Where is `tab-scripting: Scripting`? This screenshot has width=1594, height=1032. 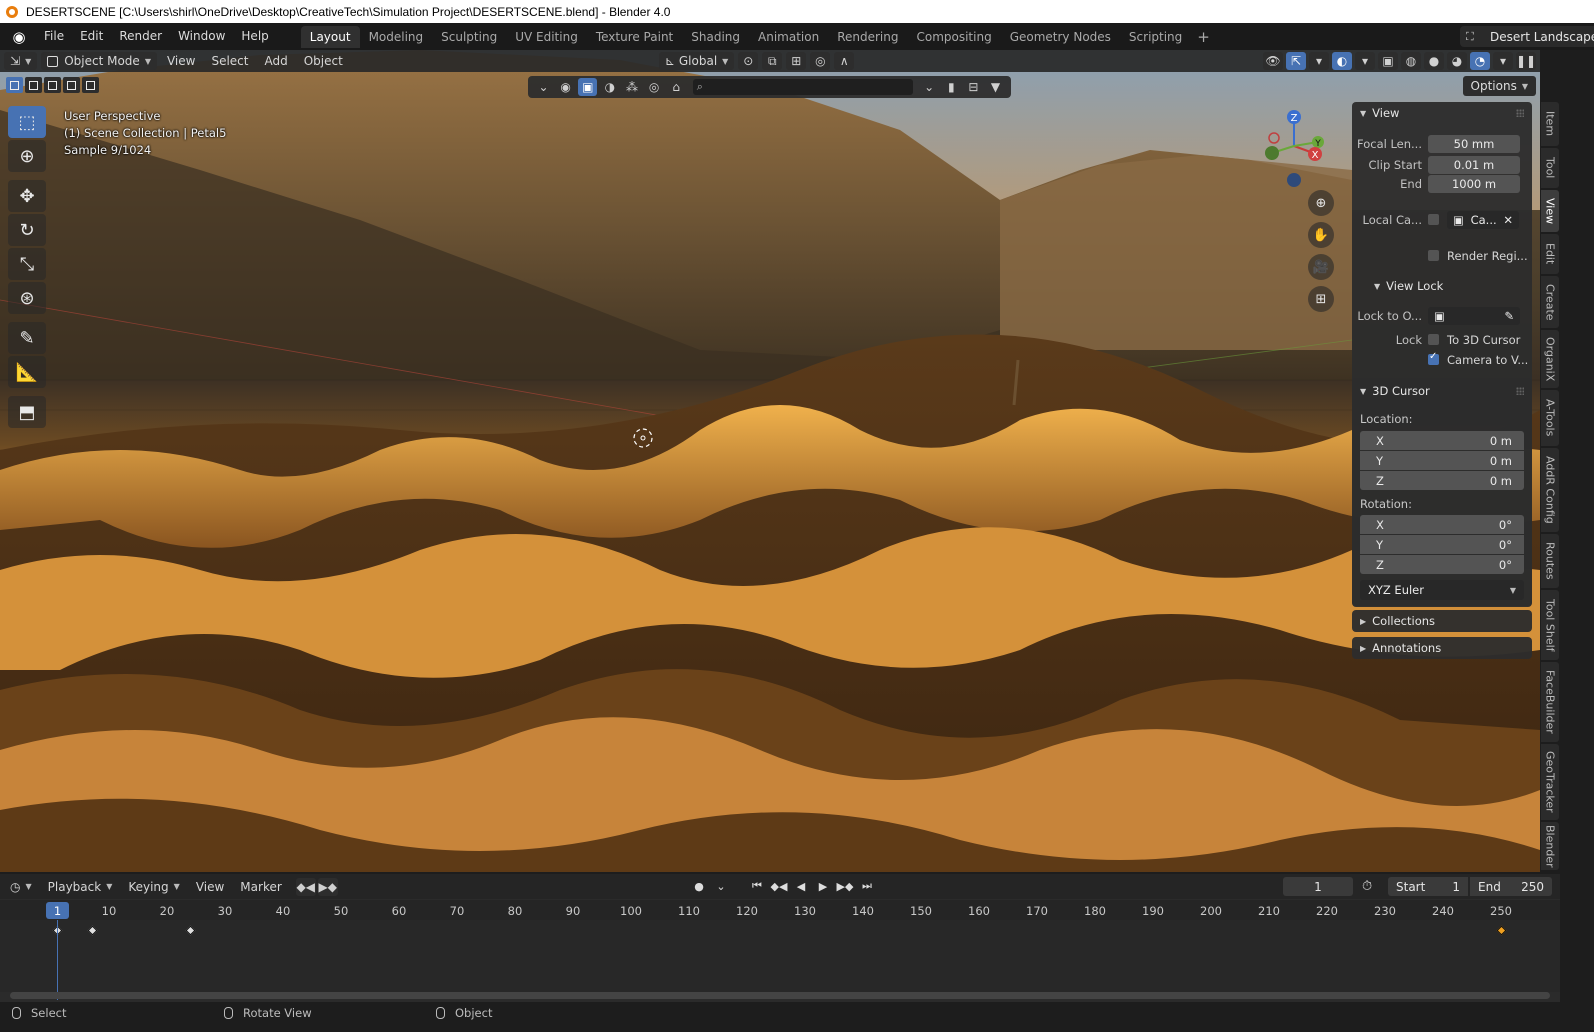 tab-scripting: Scripting is located at coordinates (1155, 37).